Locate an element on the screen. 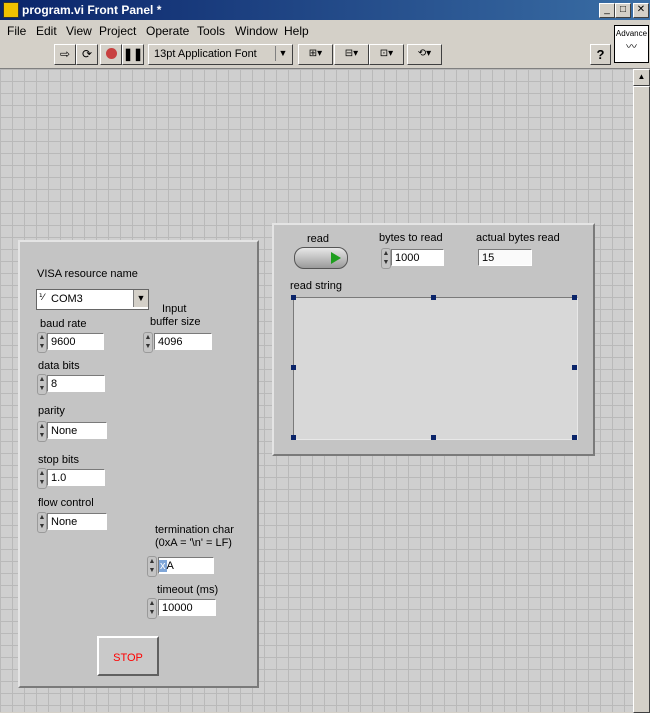 Image resolution: width=650 pixels, height=713 pixels. reorder-icon: ⟲▾ is located at coordinates (424, 54).